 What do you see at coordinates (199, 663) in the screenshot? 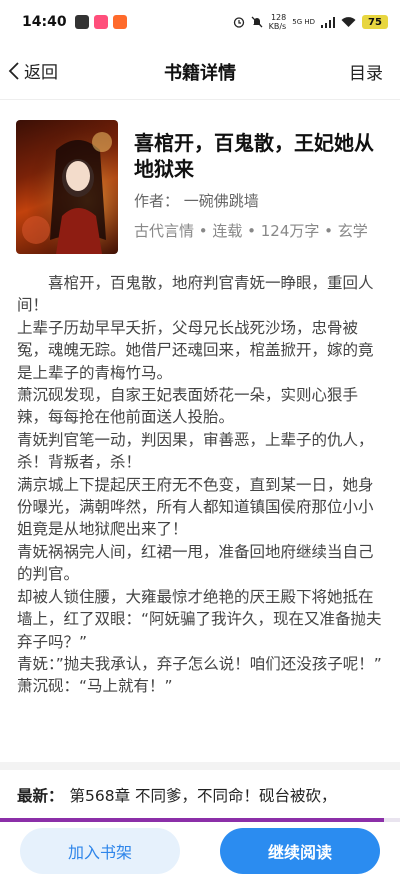
I see `synopsis-paragraph: 青妩：”抛夫我承认，弃子怎么说！咱们还没孩子呢！”` at bounding box center [199, 663].